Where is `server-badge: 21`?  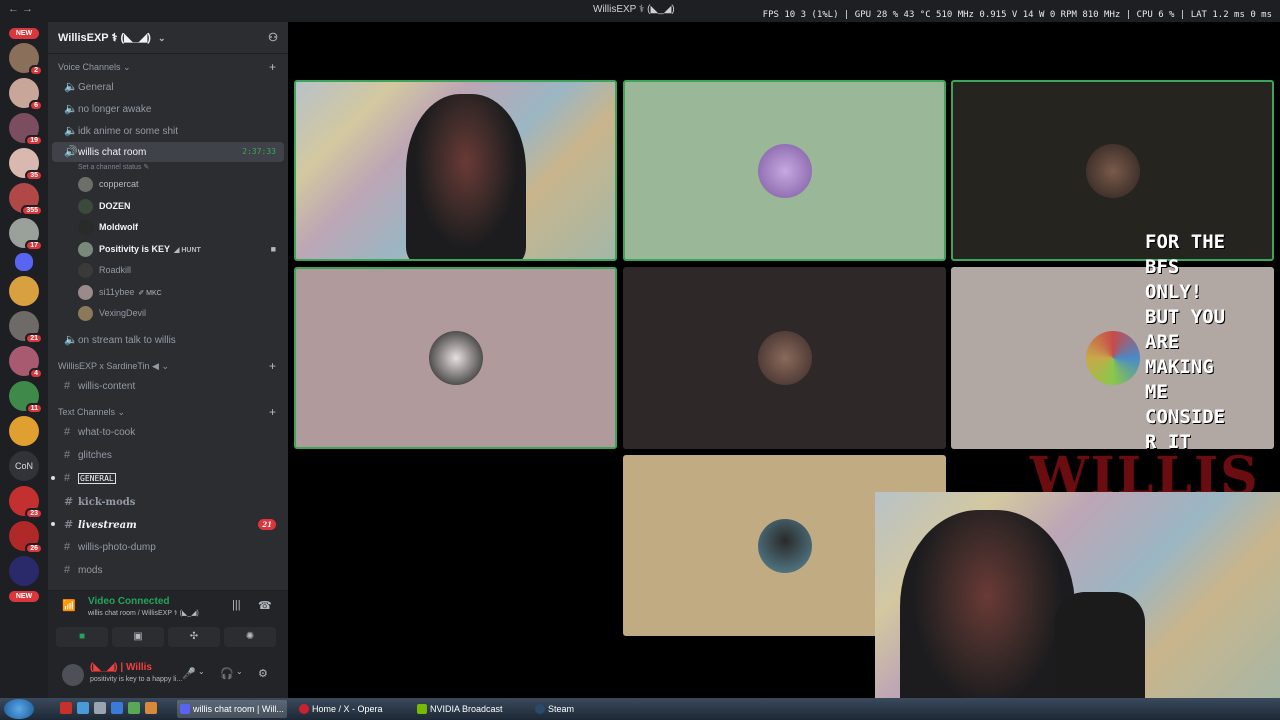 server-badge: 21 is located at coordinates (34, 338).